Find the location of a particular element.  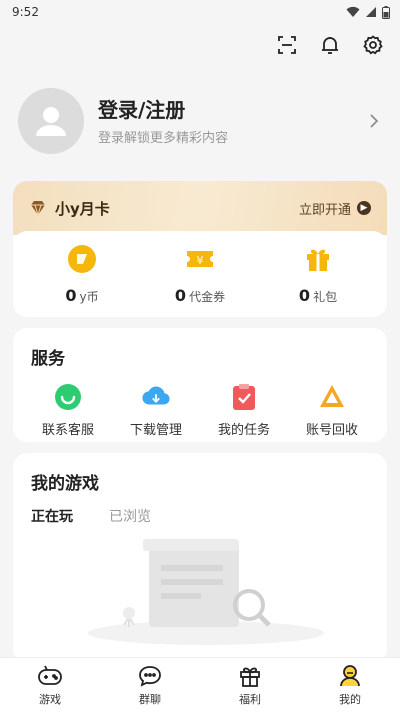

status-bar: 9:52 is located at coordinates (200, 12).